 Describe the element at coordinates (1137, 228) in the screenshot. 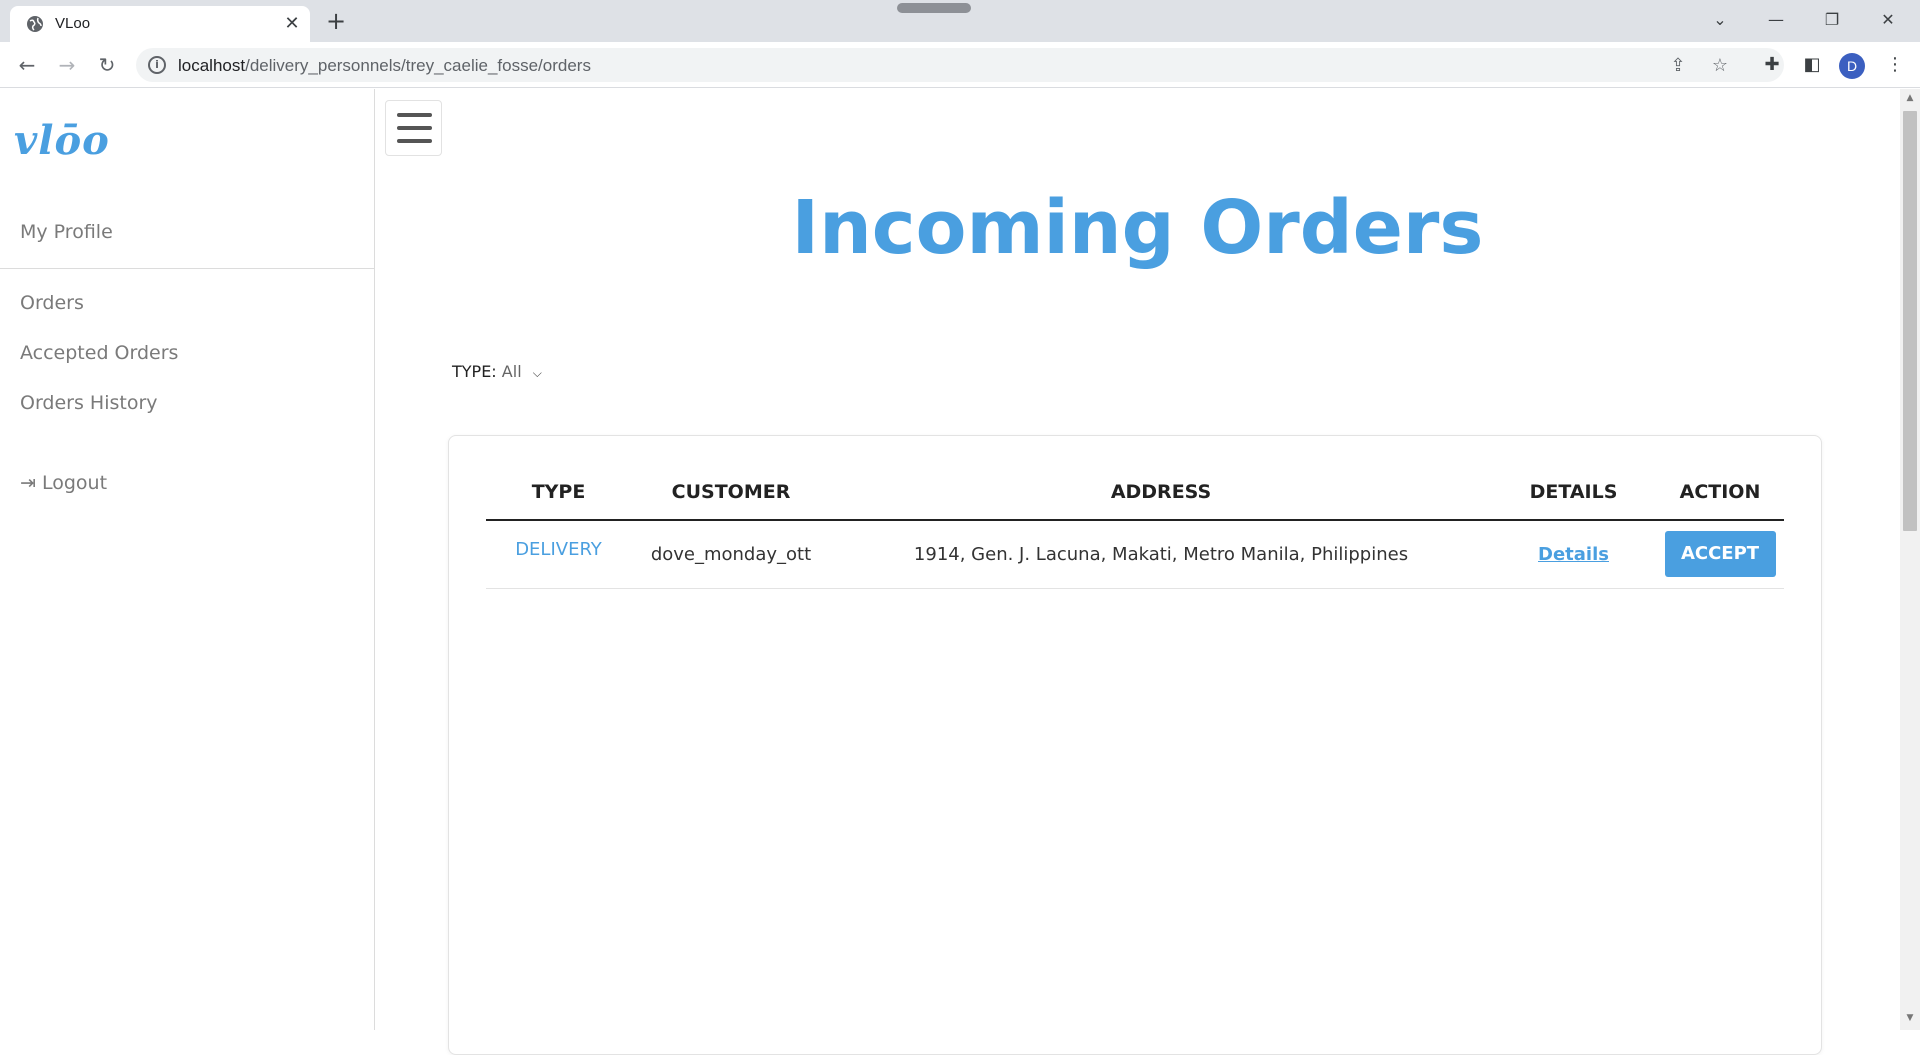

I see `page-title: Incoming Orders` at that location.